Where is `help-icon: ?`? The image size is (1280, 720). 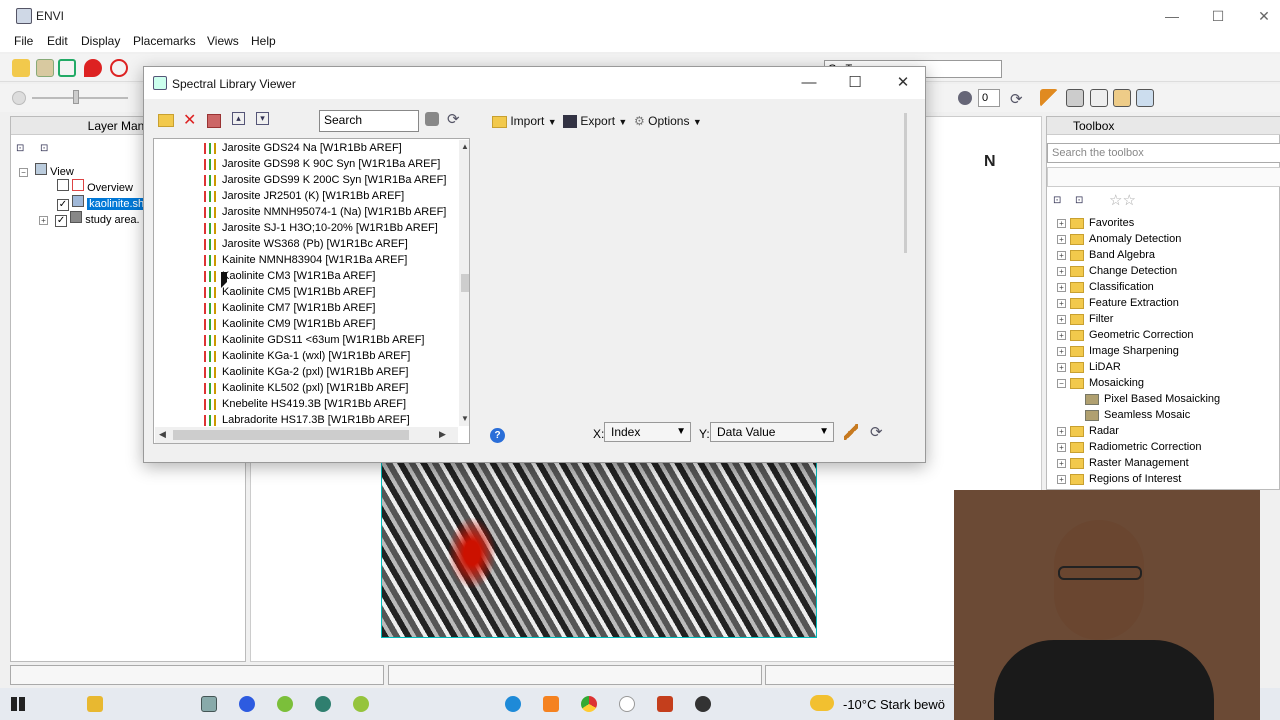
help-icon: ? is located at coordinates (497, 435).